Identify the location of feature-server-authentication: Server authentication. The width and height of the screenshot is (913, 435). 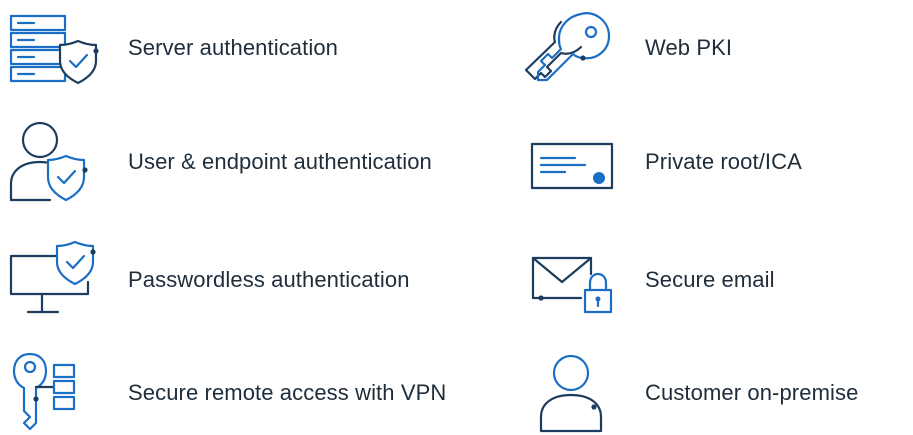
(174, 48).